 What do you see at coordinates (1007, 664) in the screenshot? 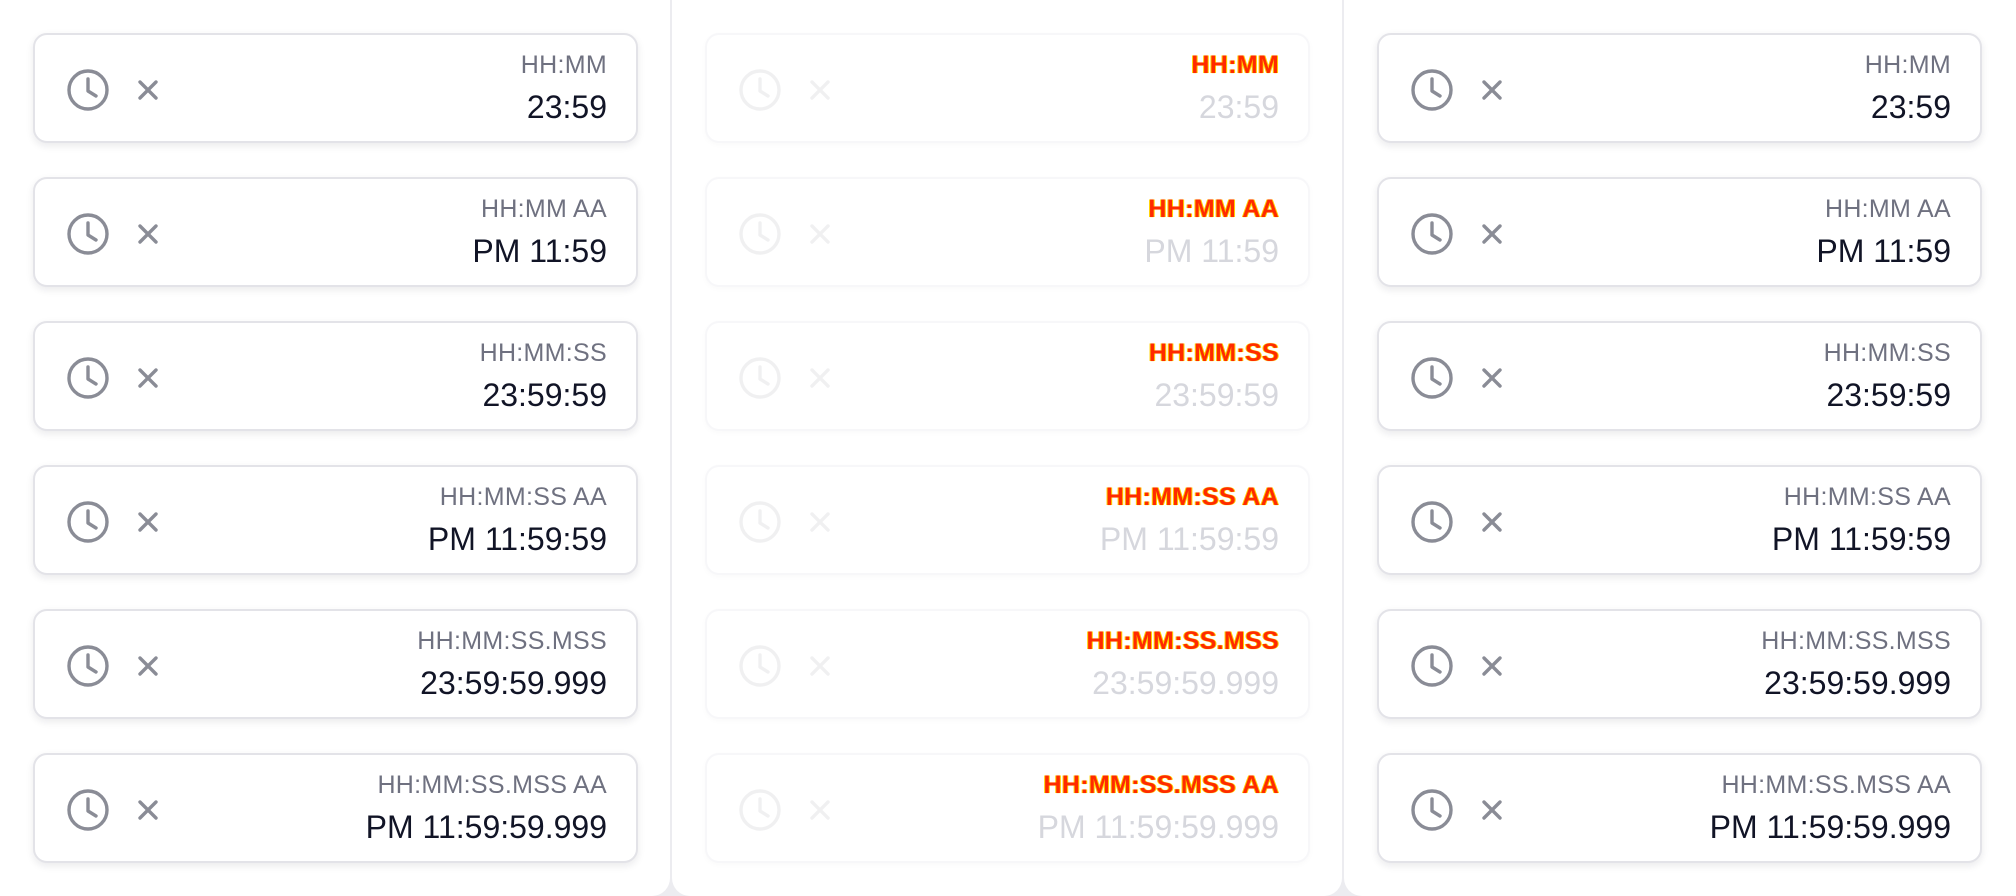
I see `time-input-field-disabled: HH:MM:SS.MSS 23:59:59.999` at bounding box center [1007, 664].